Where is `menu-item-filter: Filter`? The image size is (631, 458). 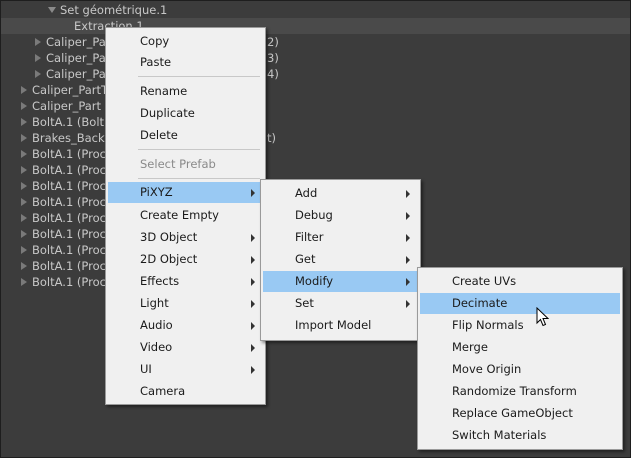
menu-item-filter: Filter is located at coordinates (340, 237).